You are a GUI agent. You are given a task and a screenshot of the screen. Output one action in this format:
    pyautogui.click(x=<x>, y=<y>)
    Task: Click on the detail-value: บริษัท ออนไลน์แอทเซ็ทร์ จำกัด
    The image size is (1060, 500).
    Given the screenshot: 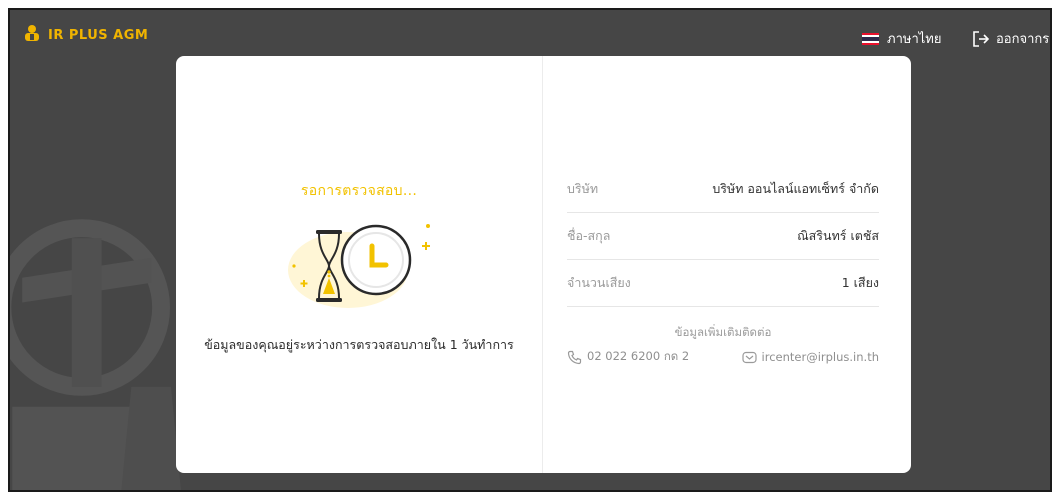 What is the action you would take?
    pyautogui.click(x=795, y=188)
    